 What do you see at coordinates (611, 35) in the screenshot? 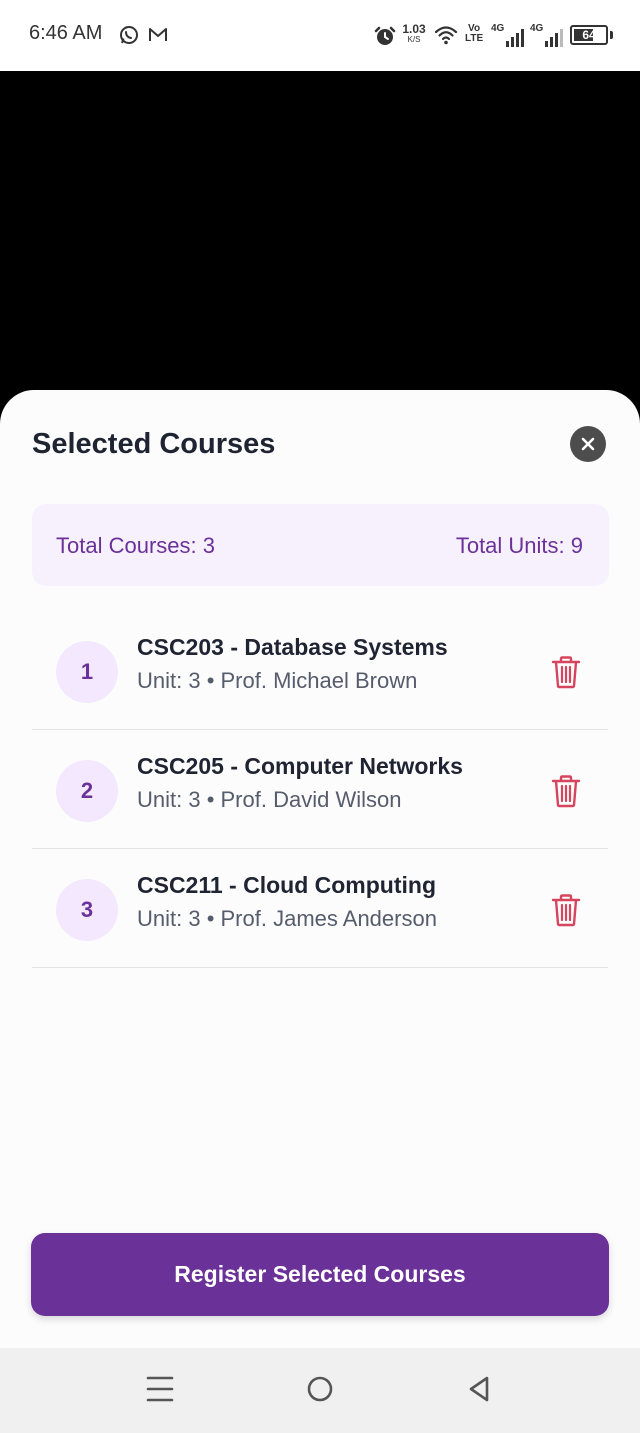
I see `battery-tip` at bounding box center [611, 35].